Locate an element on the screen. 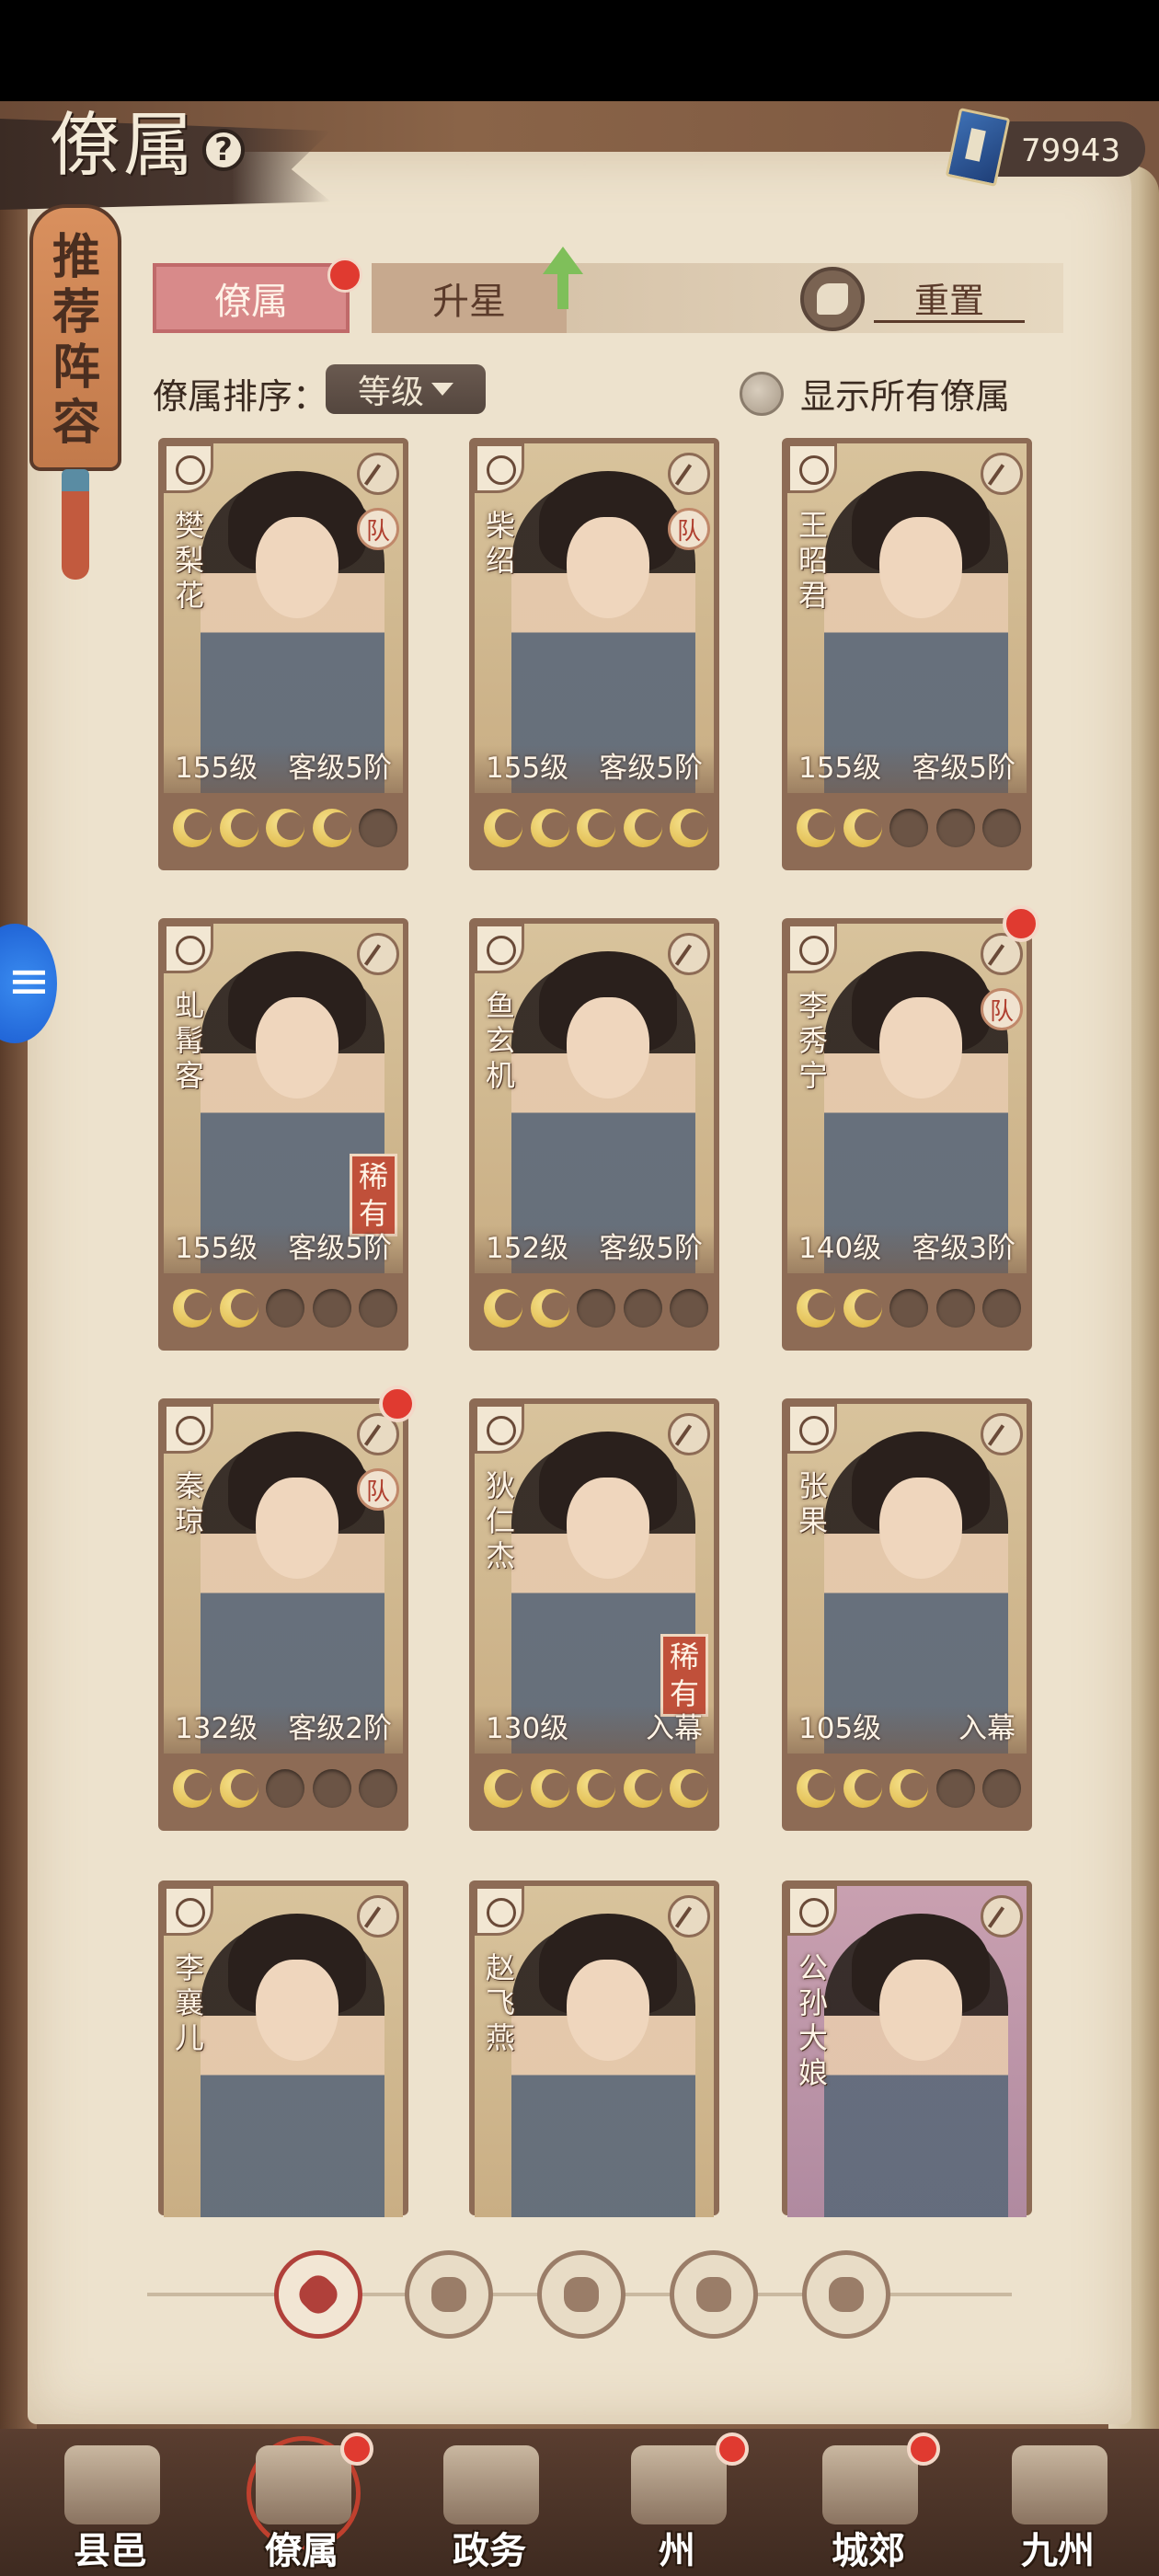 This screenshot has width=1159, height=2576. retainer-card: 秦琼 队 132级 客级2阶 is located at coordinates (283, 1614).